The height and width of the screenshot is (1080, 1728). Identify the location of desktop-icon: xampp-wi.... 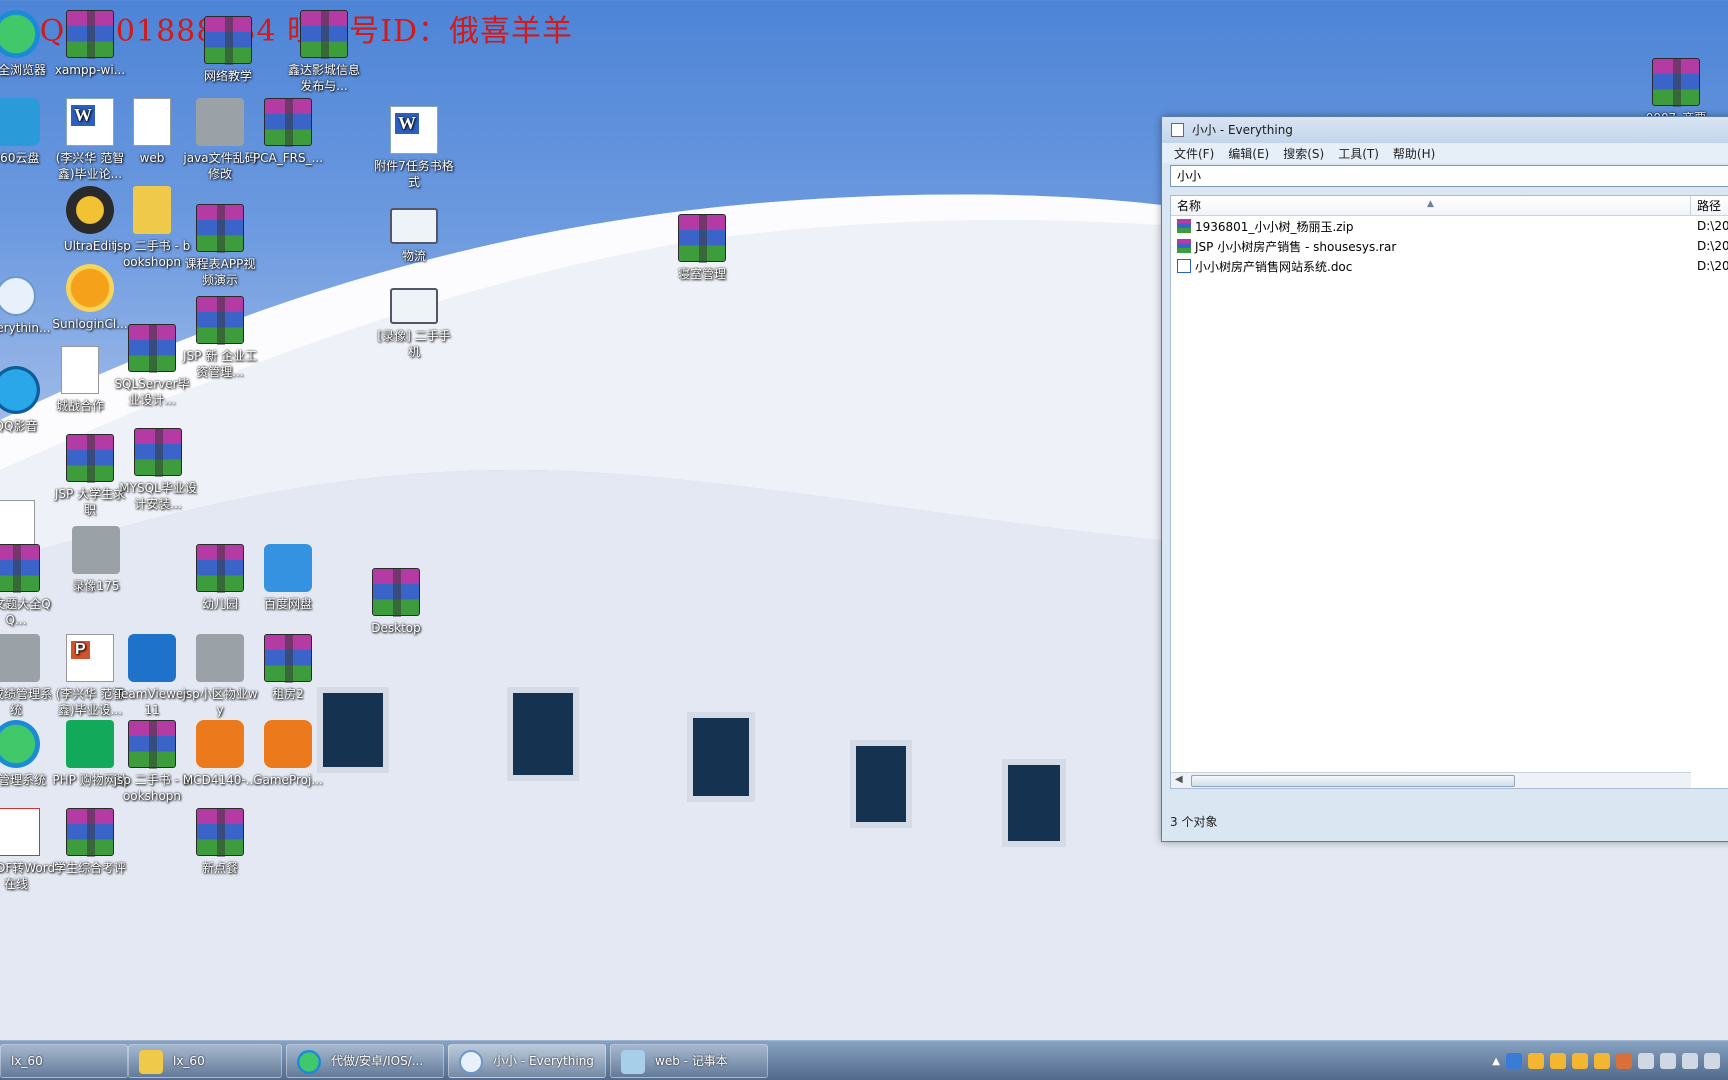
(90, 44).